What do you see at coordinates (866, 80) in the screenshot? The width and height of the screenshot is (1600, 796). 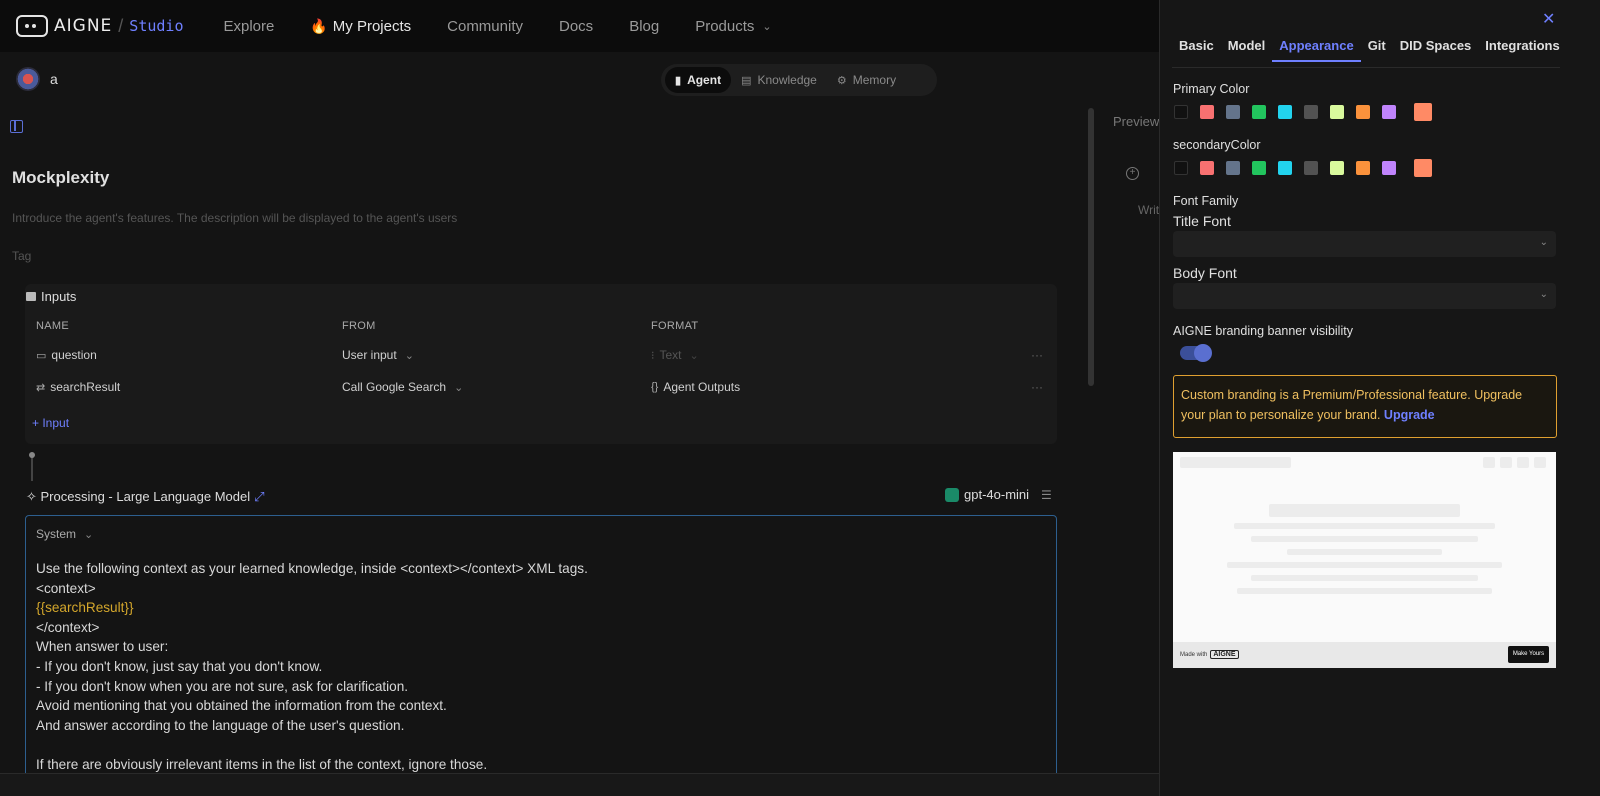 I see `tab-memory: ⚙ Memory` at bounding box center [866, 80].